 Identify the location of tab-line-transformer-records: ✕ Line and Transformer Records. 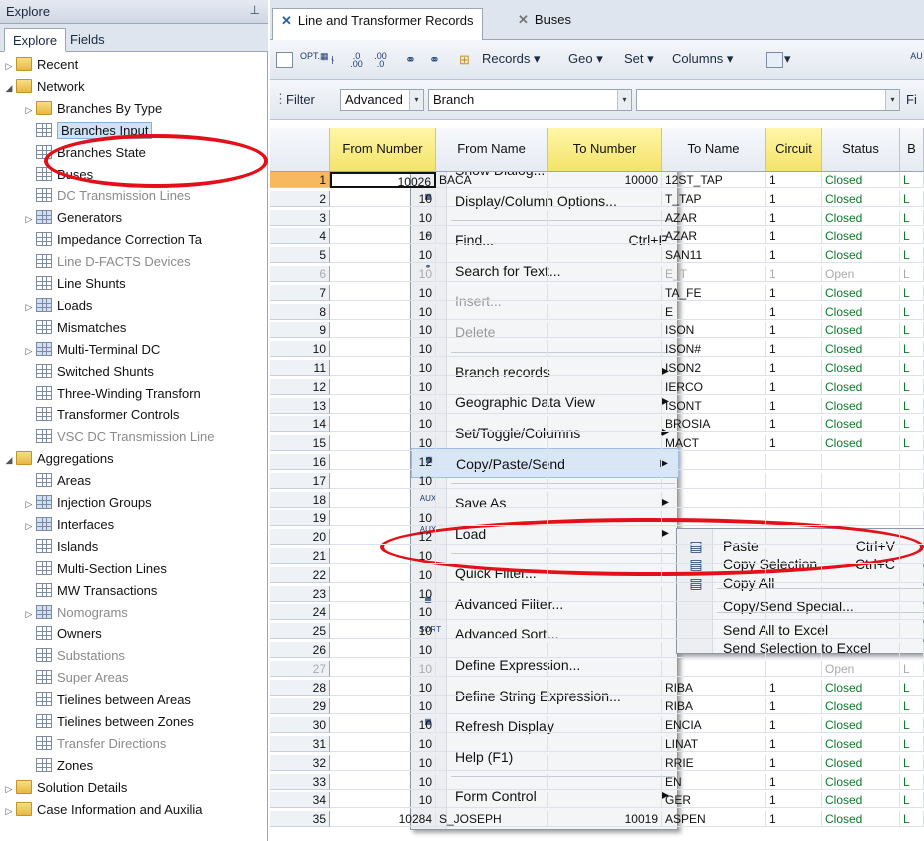
(377, 24).